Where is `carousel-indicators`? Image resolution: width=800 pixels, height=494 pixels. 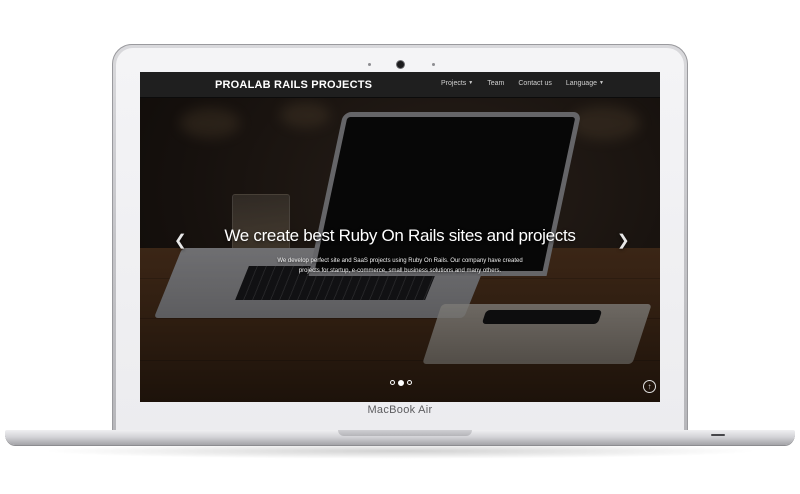 carousel-indicators is located at coordinates (402, 382).